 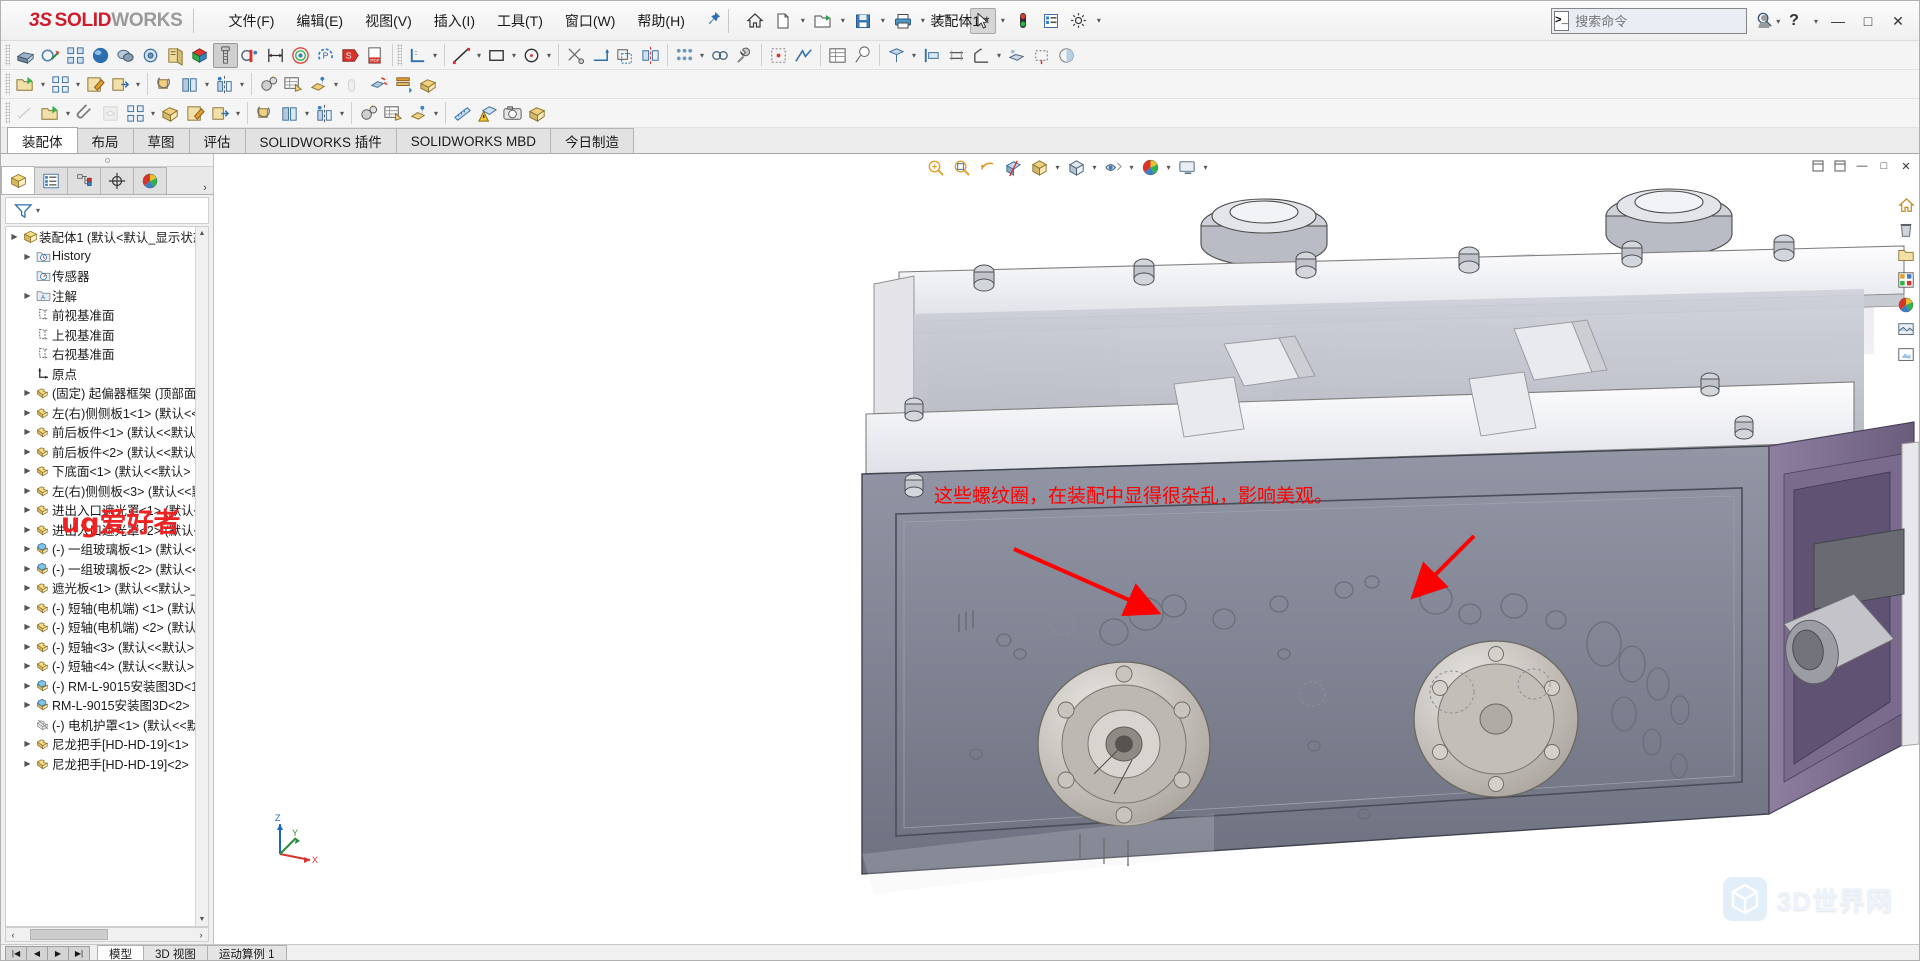 What do you see at coordinates (496, 55) in the screenshot?
I see `rectangle-tool-icon` at bounding box center [496, 55].